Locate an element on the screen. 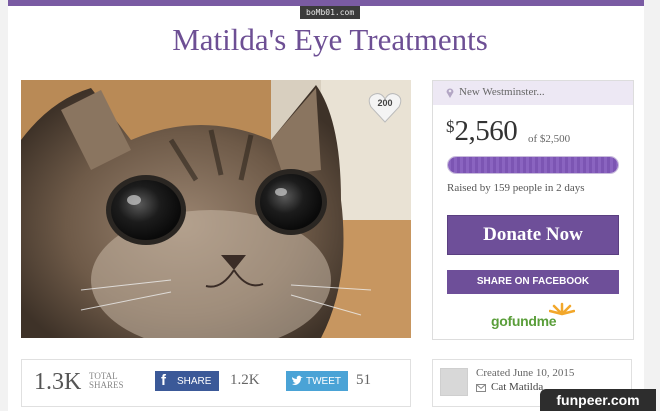 The height and width of the screenshot is (411, 660). envelope-icon is located at coordinates (481, 388).